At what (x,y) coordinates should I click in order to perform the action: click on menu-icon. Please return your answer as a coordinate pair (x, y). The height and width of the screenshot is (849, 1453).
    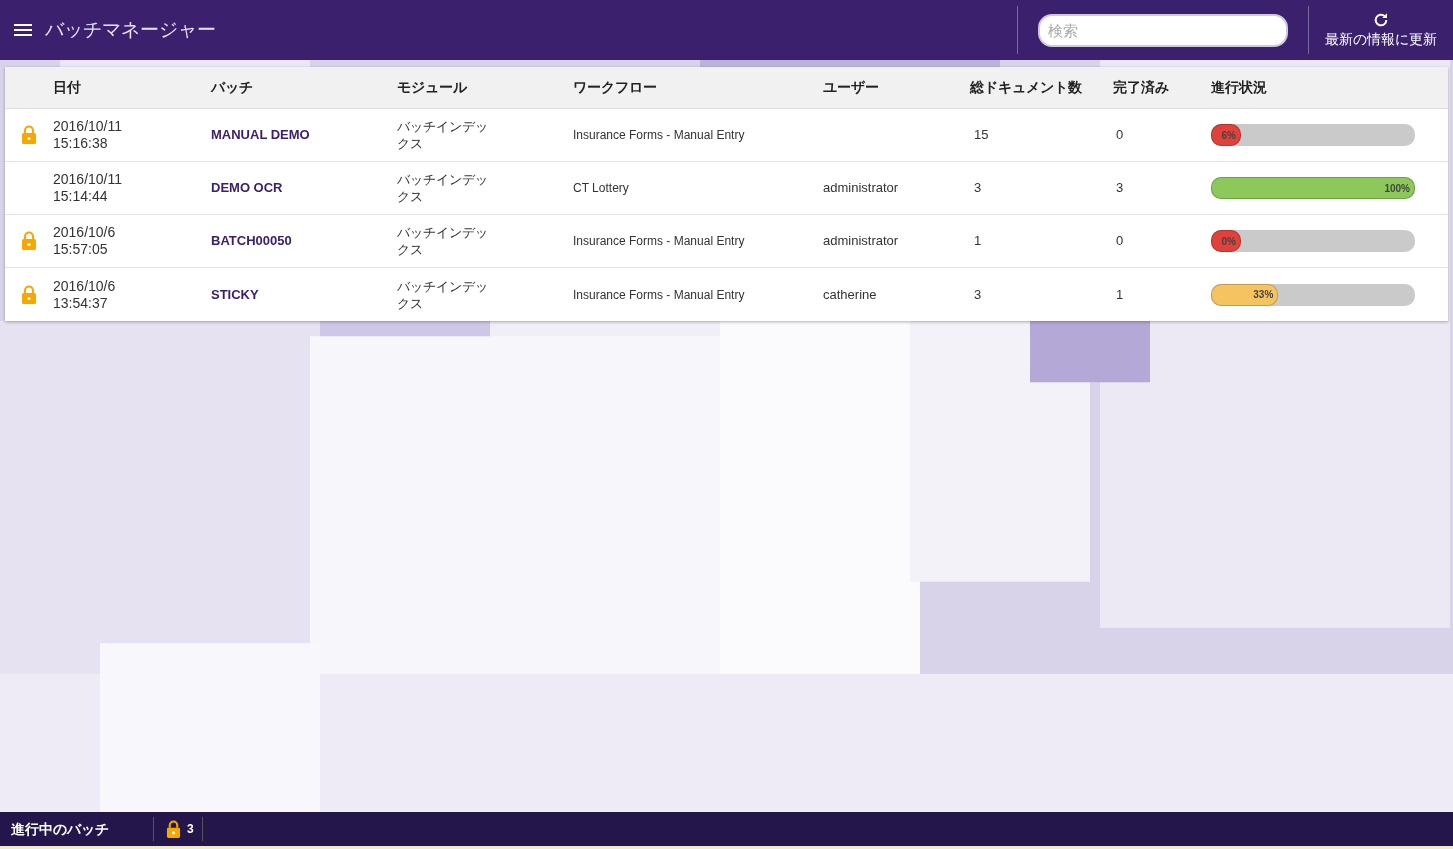
    Looking at the image, I should click on (23, 30).